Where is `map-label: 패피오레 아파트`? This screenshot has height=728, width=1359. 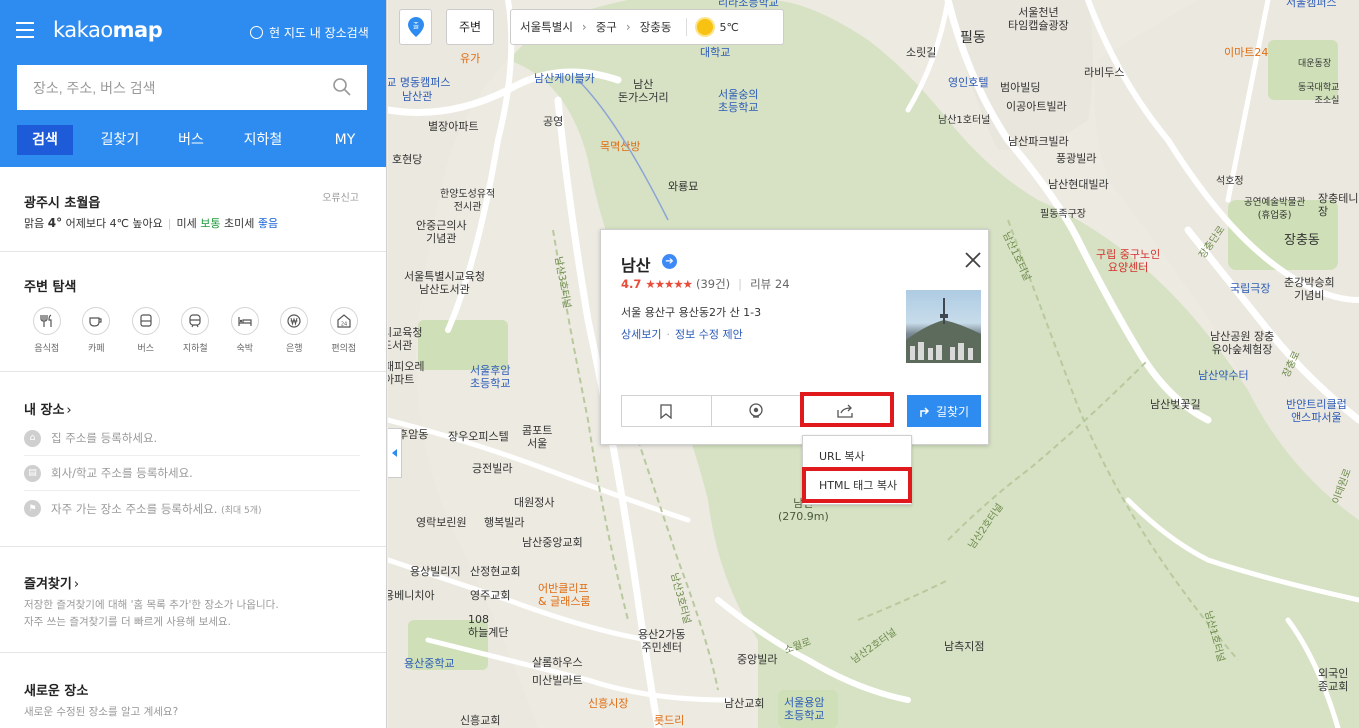 map-label: 패피오레 아파트 is located at coordinates (406, 373).